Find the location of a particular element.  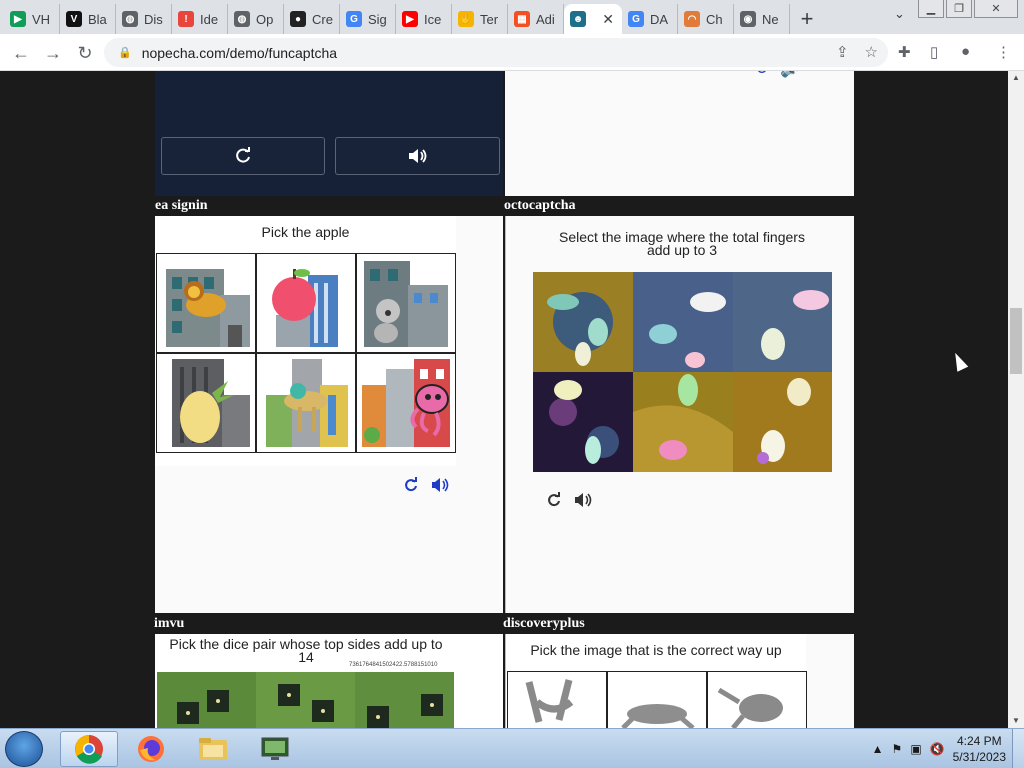

bookmark-star-icon: ☆ is located at coordinates (871, 52).